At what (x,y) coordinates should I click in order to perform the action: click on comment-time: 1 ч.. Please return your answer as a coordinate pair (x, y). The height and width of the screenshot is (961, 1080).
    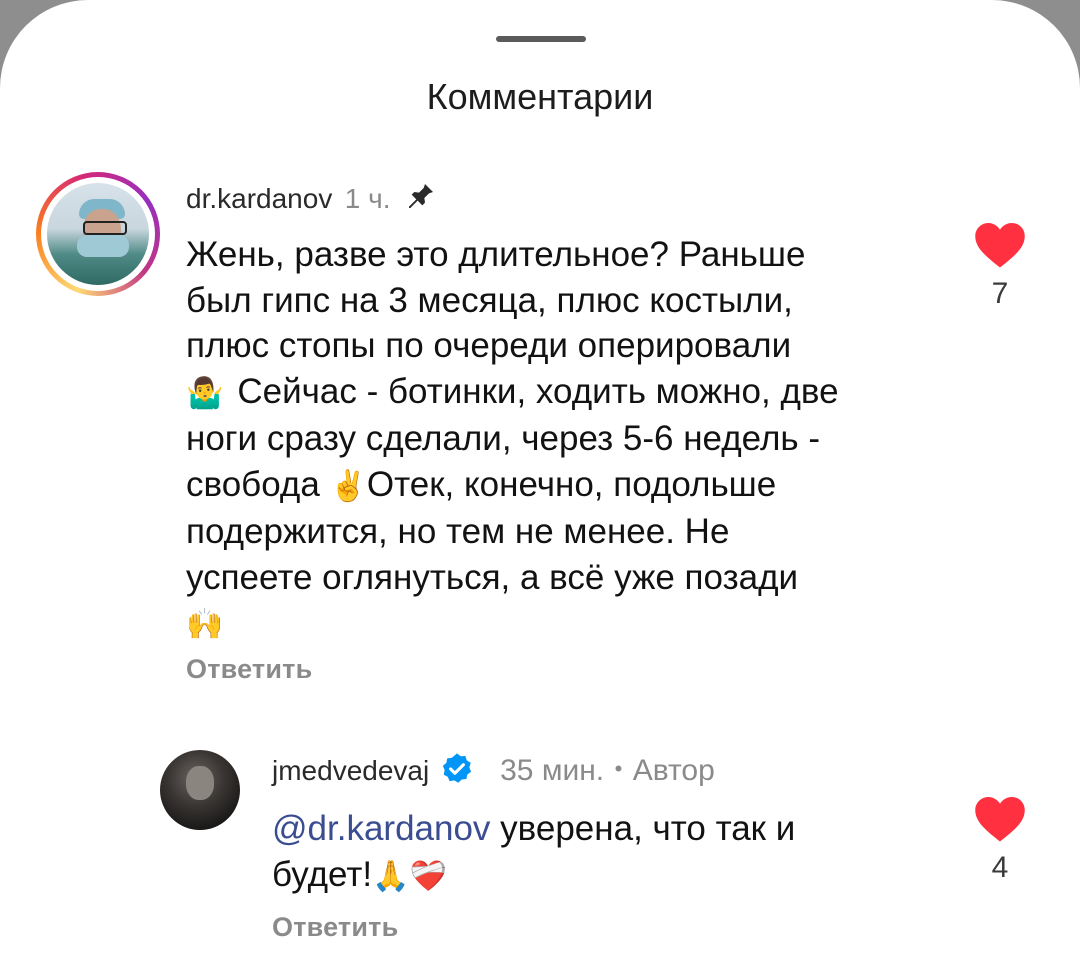
    Looking at the image, I should click on (367, 198).